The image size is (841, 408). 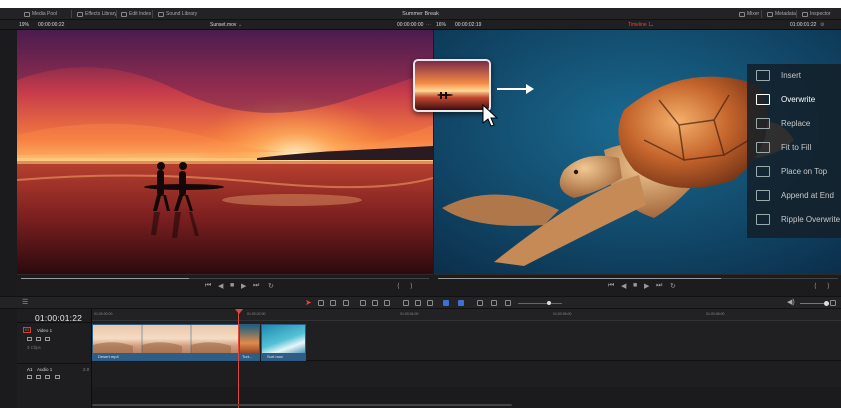 I want to click on clip-label-bar: Surf.mov, so click(x=283, y=356).